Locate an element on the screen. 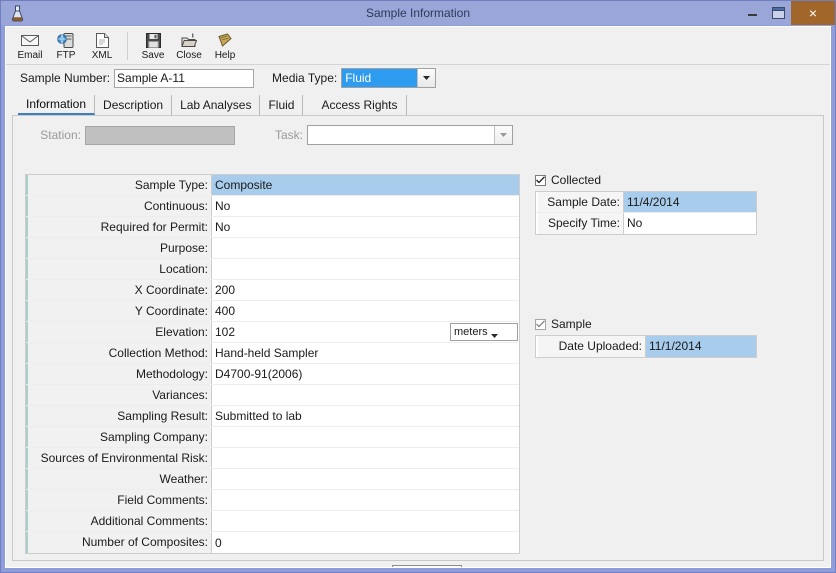 The width and height of the screenshot is (836, 573). toolbar-separator is located at coordinates (127, 46).